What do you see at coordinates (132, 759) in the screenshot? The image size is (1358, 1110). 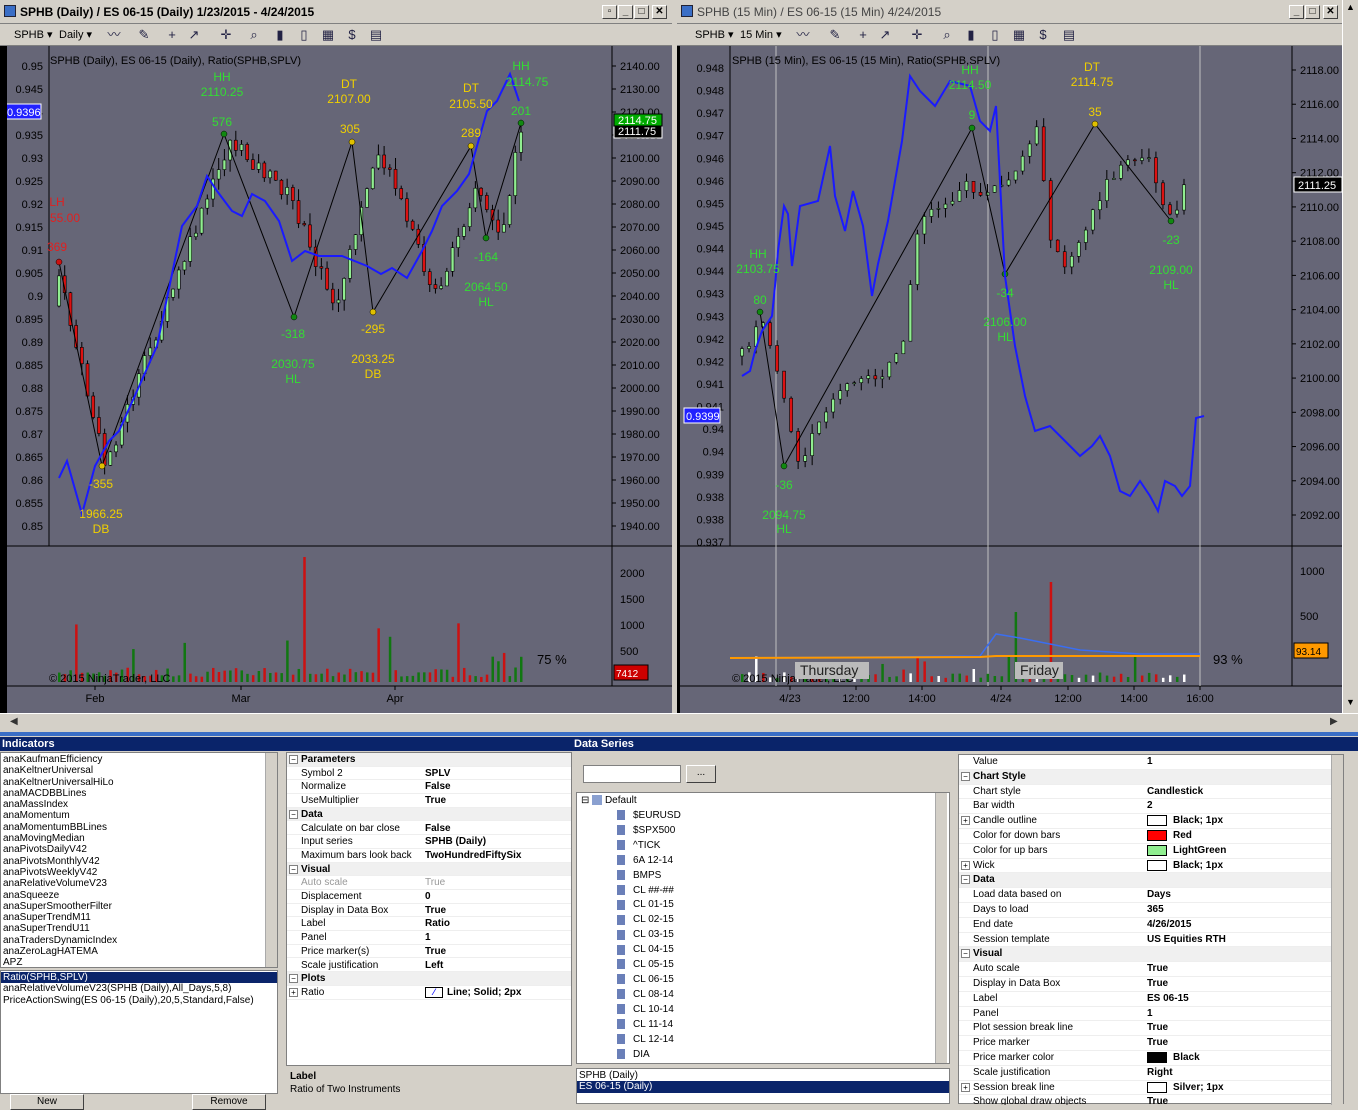 I see `list-item: anaKaufmanEfficiency` at bounding box center [132, 759].